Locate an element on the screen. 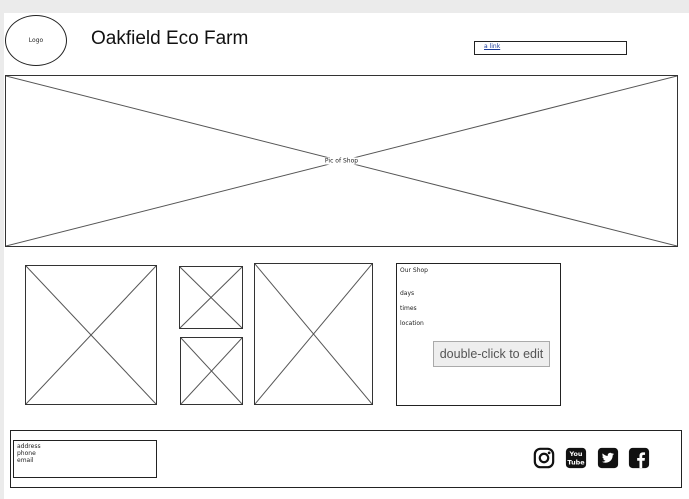  youtube-icon: You Tube is located at coordinates (576, 458).